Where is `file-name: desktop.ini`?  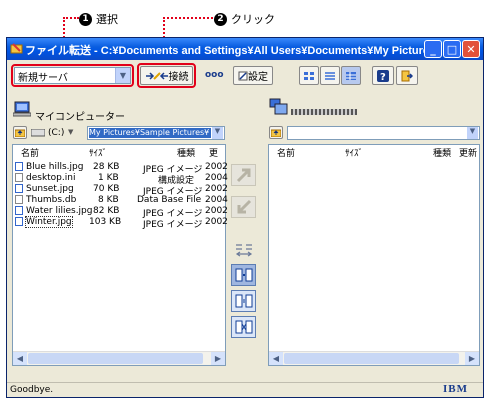
file-name: desktop.ini is located at coordinates (51, 178).